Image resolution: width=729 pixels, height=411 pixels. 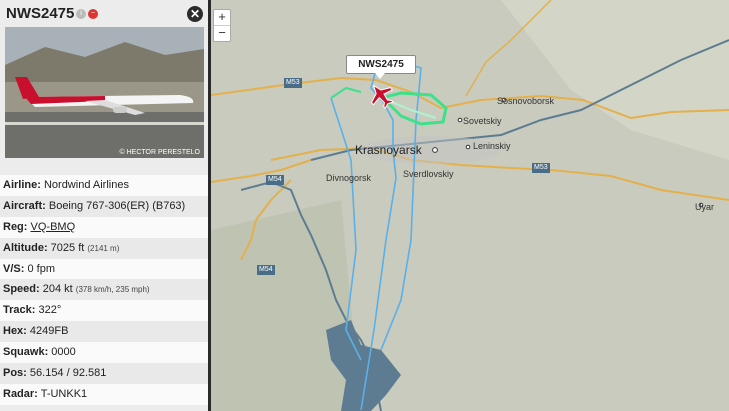 What do you see at coordinates (15, 331) in the screenshot?
I see `hex-label: Hex:` at bounding box center [15, 331].